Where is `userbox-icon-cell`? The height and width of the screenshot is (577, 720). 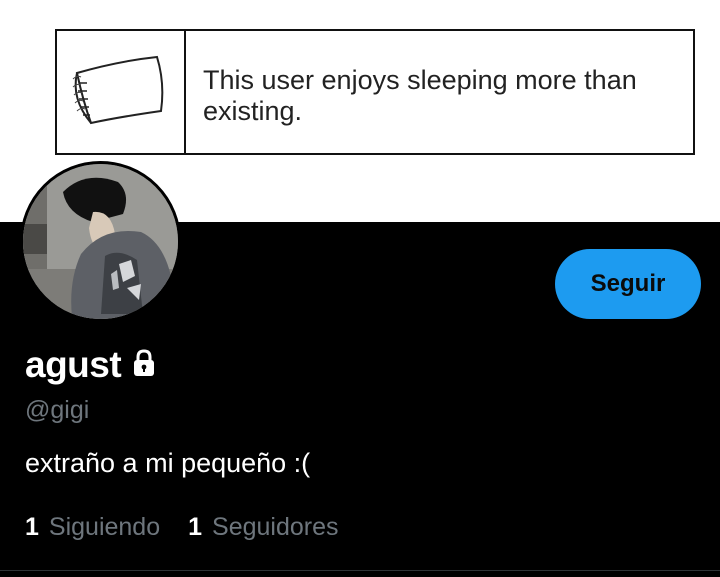 userbox-icon-cell is located at coordinates (121, 92).